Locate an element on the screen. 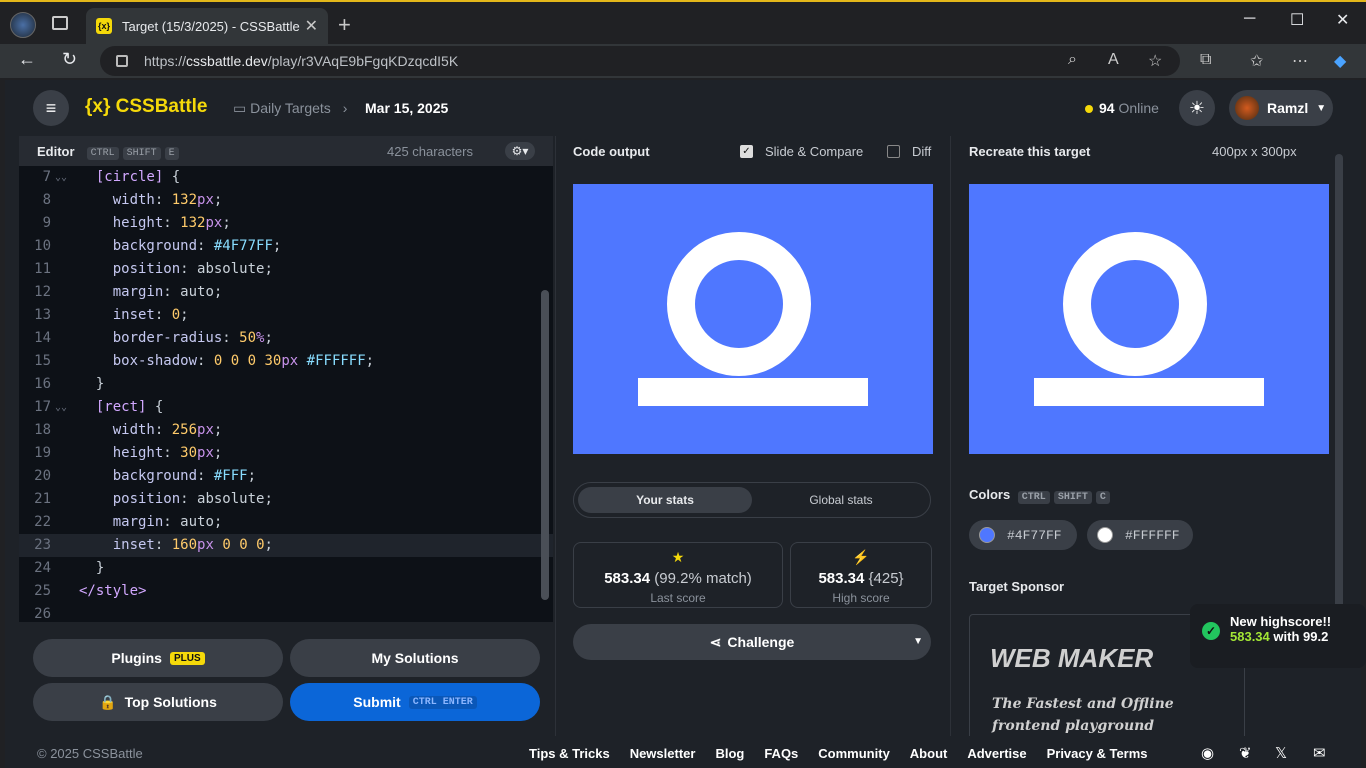 This screenshot has height=768, width=1366. minimize-icon: ─ is located at coordinates (1249, 19).